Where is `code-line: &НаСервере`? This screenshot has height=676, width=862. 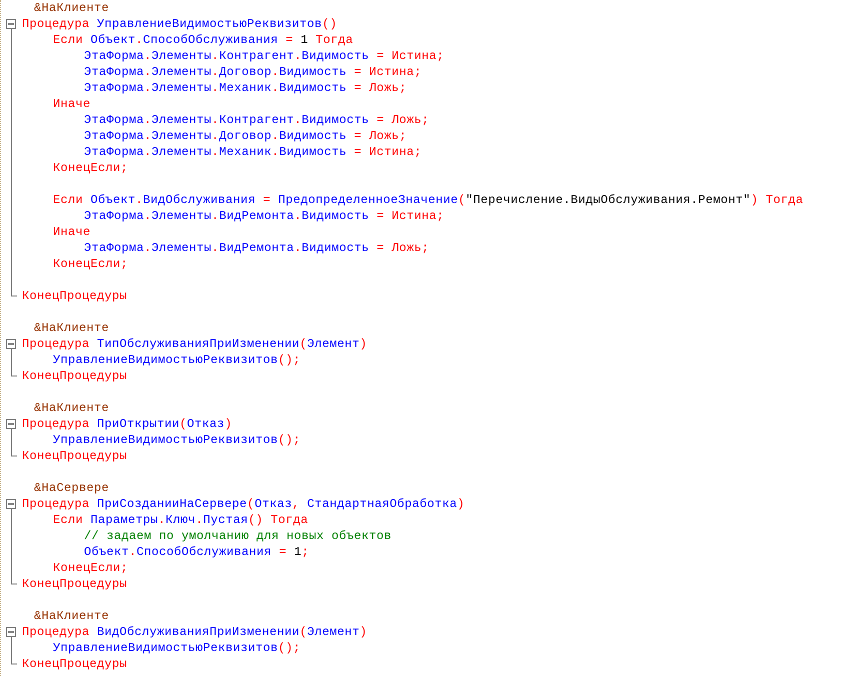
code-line: &НаСервере is located at coordinates (72, 488).